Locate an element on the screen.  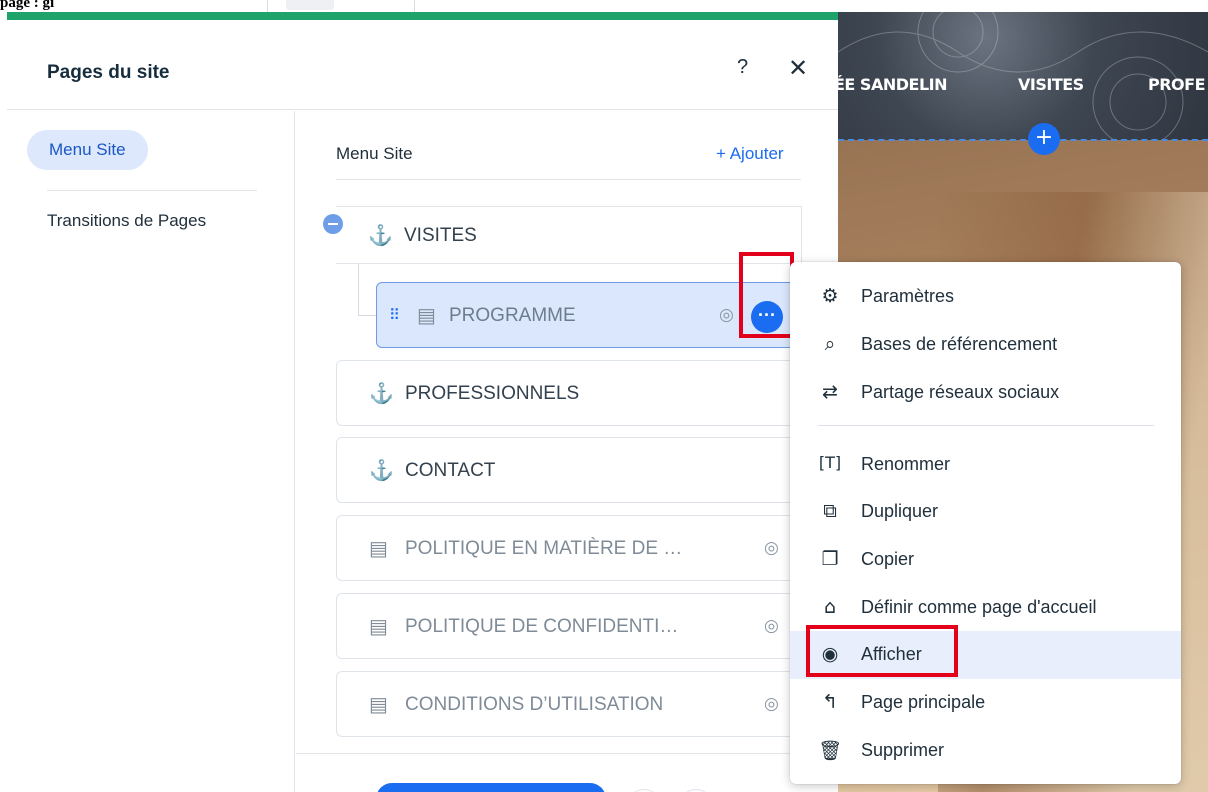
editor-top-strip: page : gi is located at coordinates (604, 6).